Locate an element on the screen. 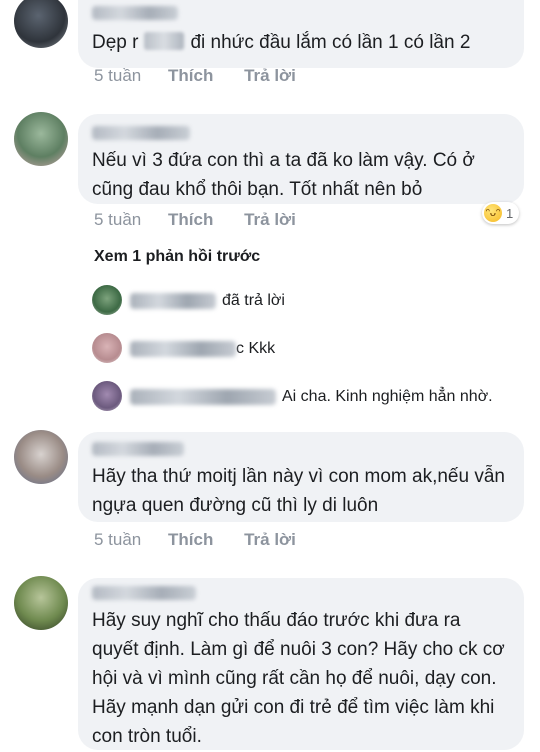  reply-row: đã trả lời is located at coordinates (188, 301).